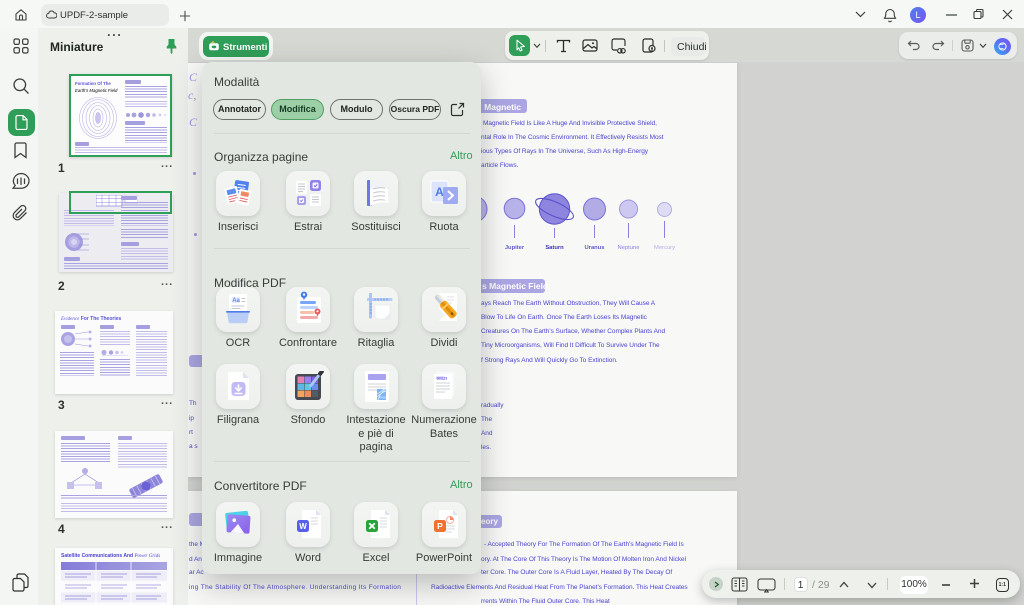 This screenshot has width=1024, height=605. What do you see at coordinates (442, 378) in the screenshot?
I see `svg-text: 000123` at bounding box center [442, 378].